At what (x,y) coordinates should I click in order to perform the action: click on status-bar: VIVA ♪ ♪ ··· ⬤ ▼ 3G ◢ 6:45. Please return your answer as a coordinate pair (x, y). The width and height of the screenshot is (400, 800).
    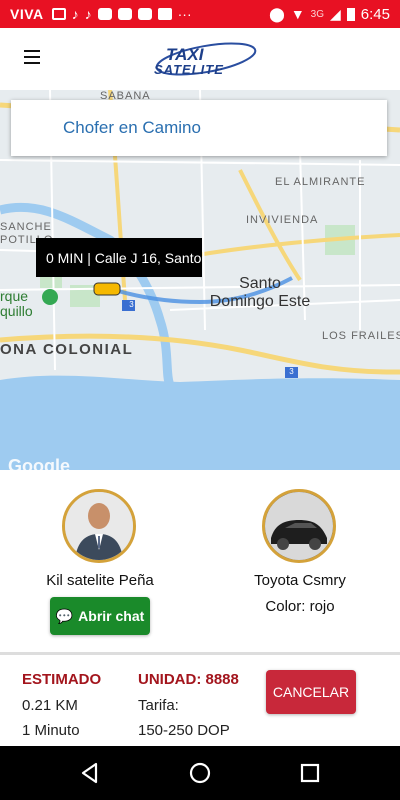
    Looking at the image, I should click on (200, 14).